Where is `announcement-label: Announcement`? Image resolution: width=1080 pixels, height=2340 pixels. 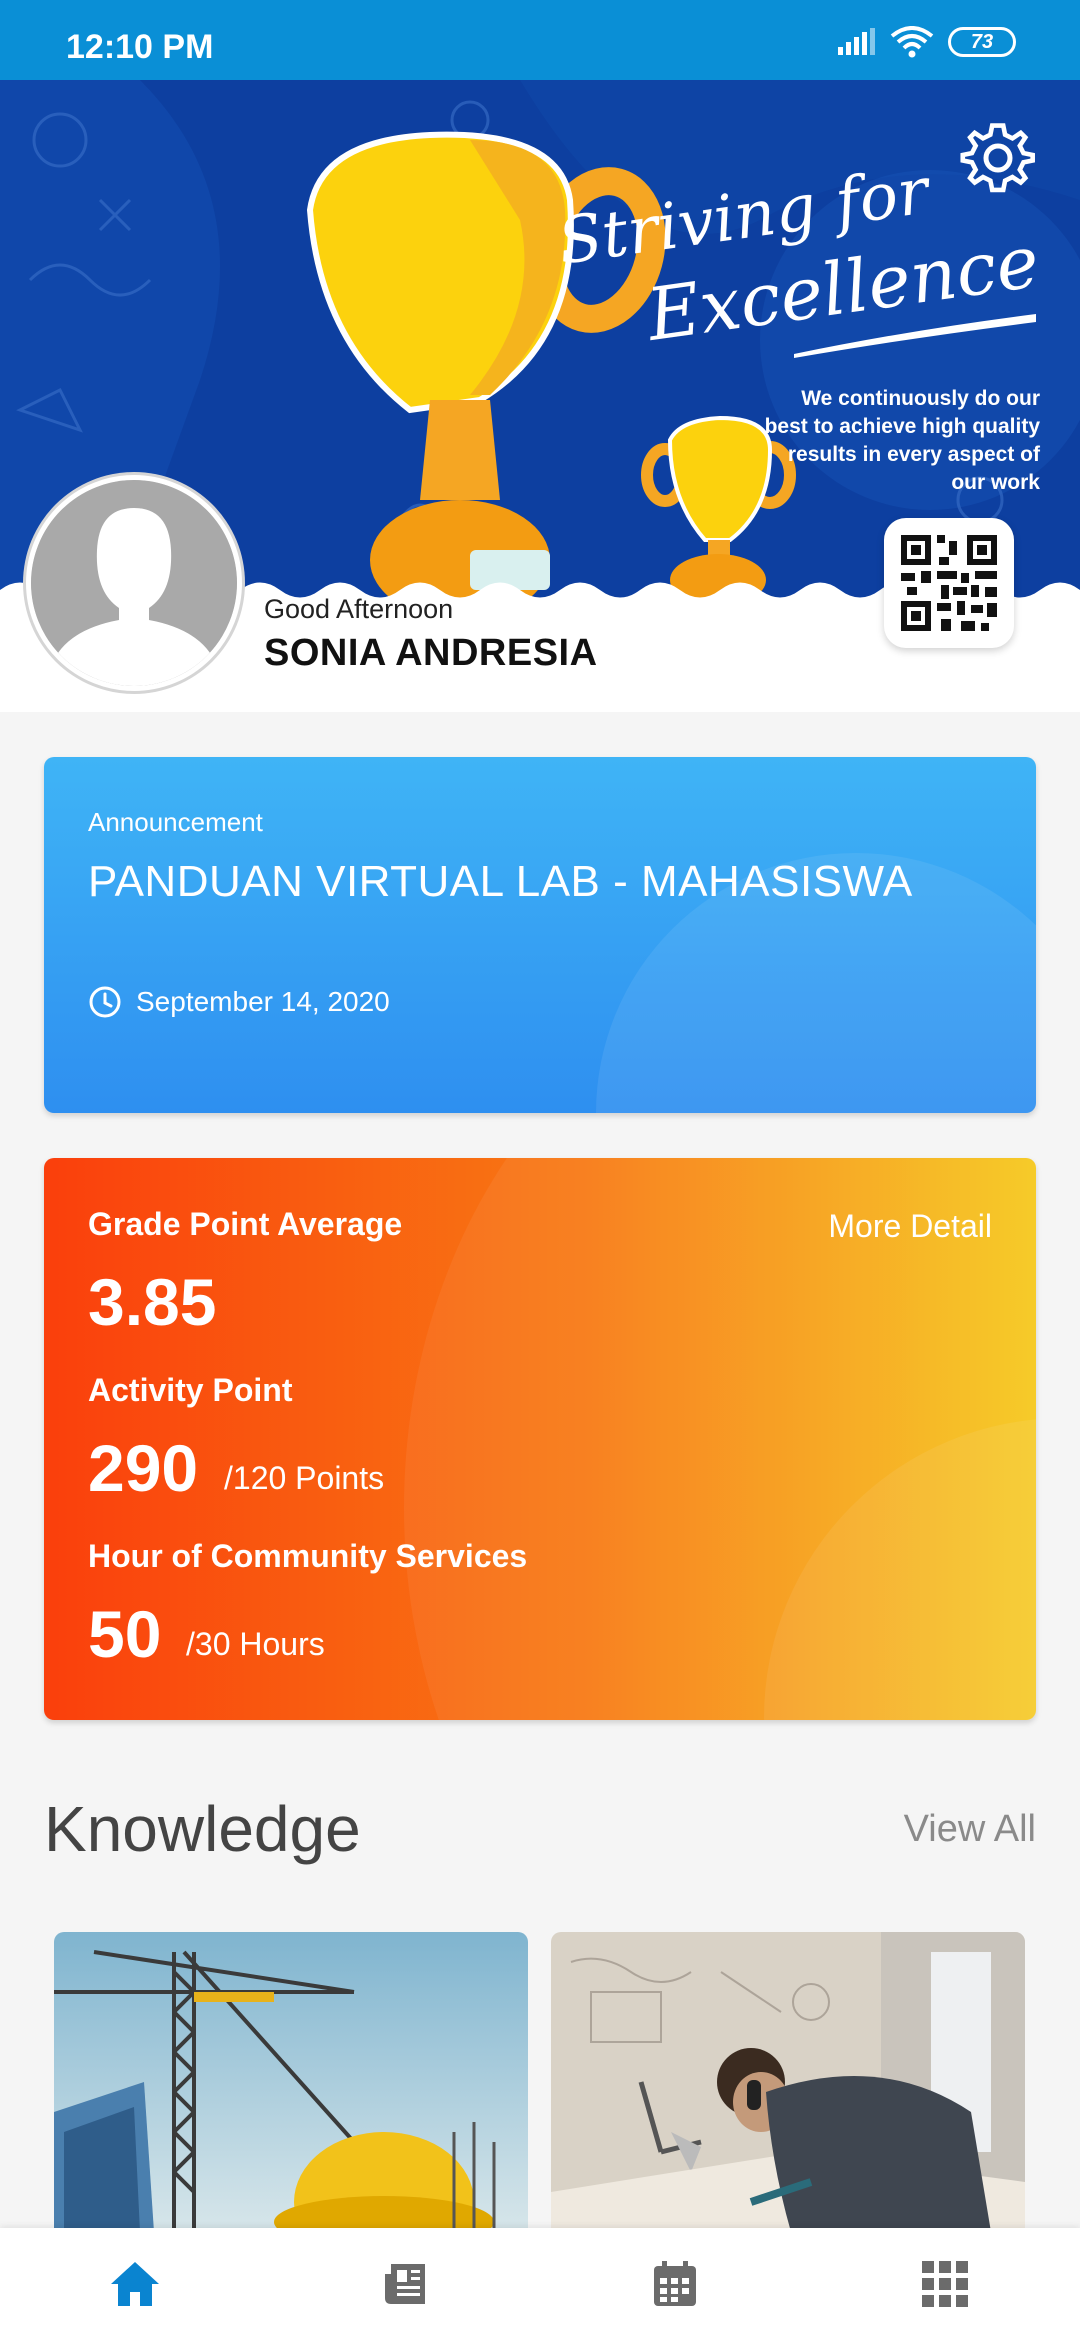
announcement-label: Announcement is located at coordinates (175, 822).